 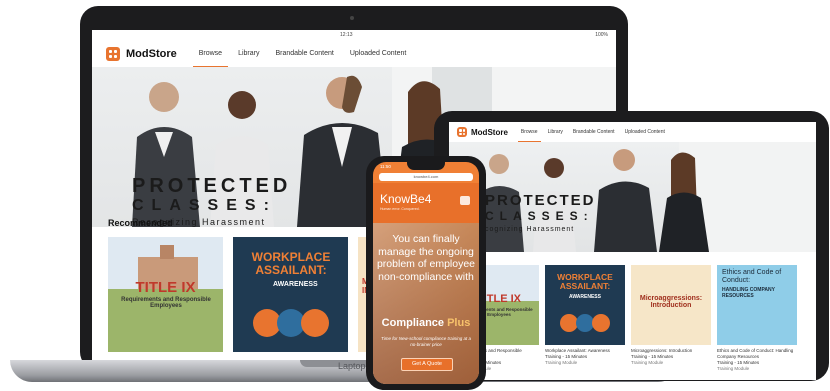 What do you see at coordinates (291, 263) in the screenshot?
I see `card-title: WORKPLACE ASSAILANT:` at bounding box center [291, 263].